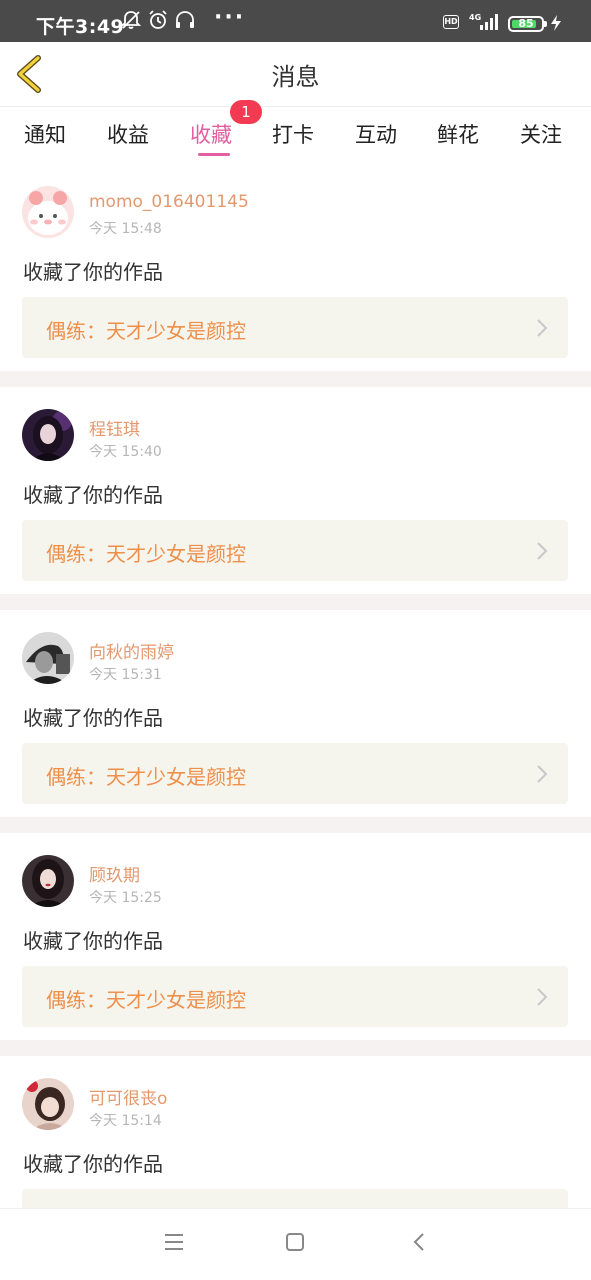  Describe the element at coordinates (185, 22) in the screenshot. I see `headset-icon` at that location.